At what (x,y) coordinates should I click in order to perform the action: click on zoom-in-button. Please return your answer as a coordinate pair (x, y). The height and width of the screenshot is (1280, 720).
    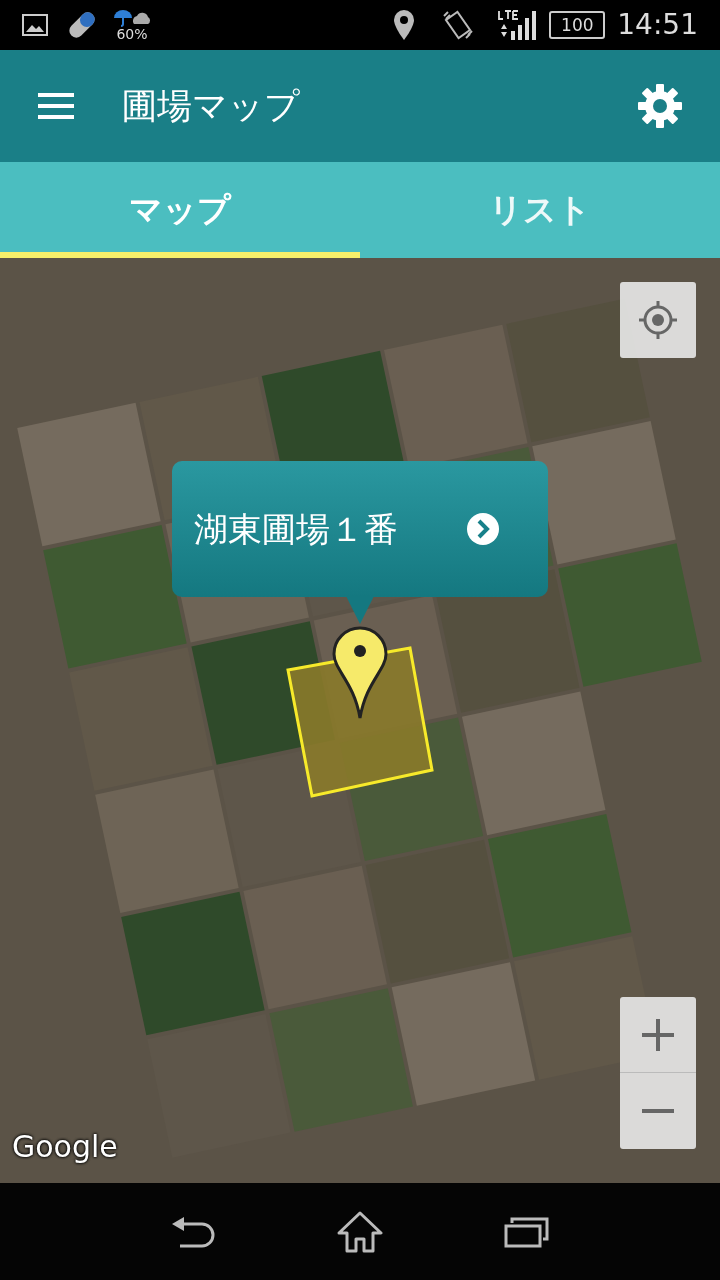
    Looking at the image, I should click on (658, 1035).